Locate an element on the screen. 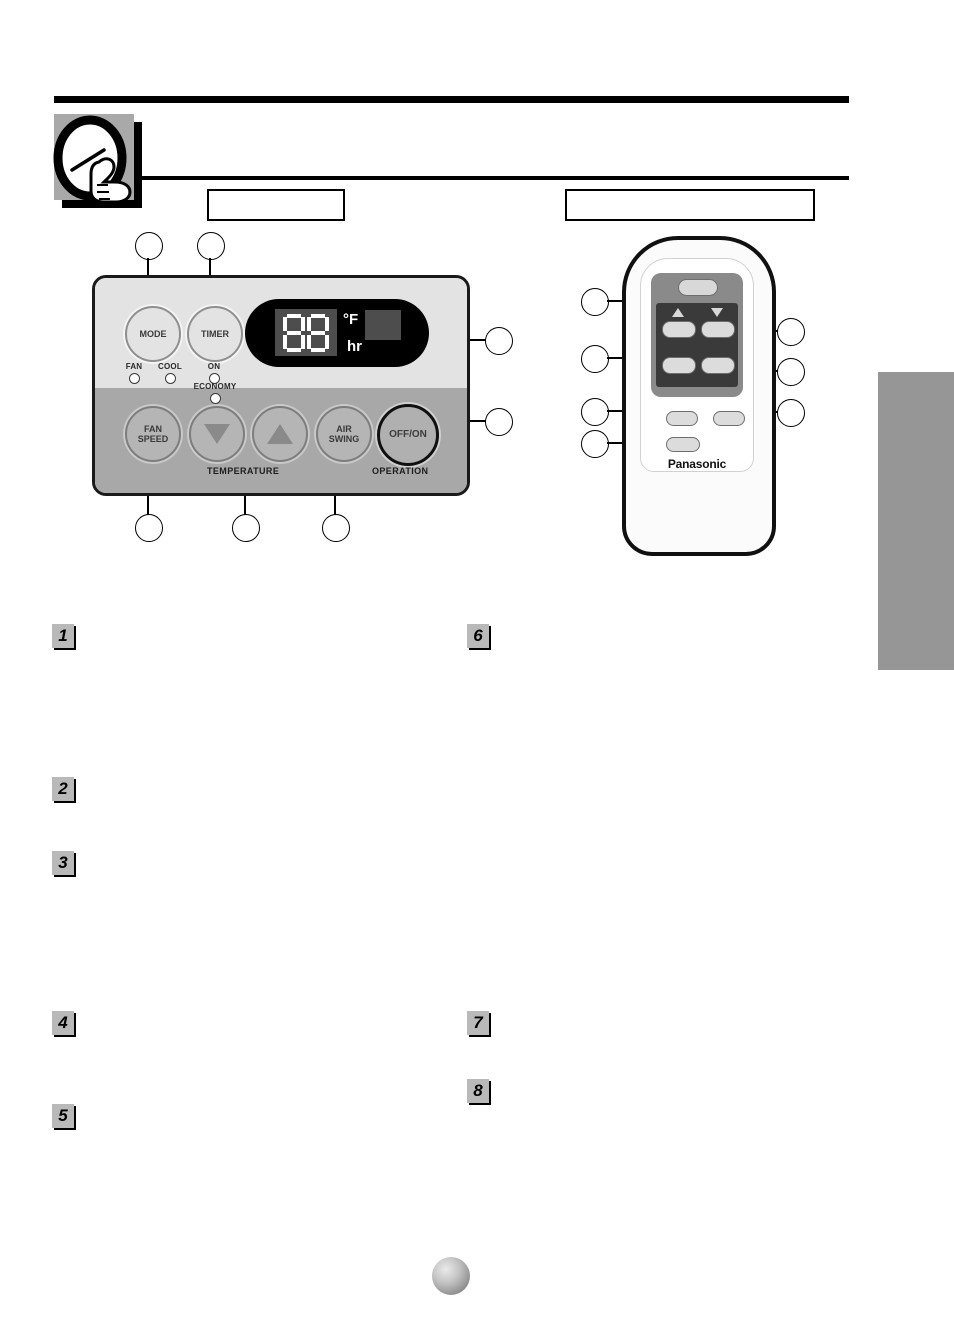 The image size is (954, 1342). air-swing-button: AIR SWING is located at coordinates (344, 434).